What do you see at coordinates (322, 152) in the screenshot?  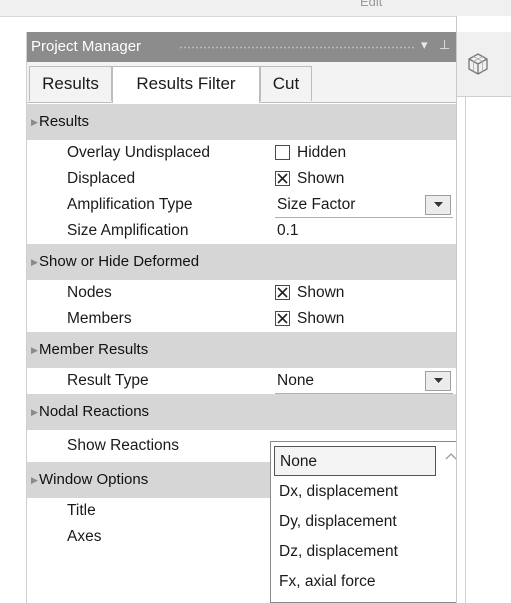 I see `checkbox-label: Hidden` at bounding box center [322, 152].